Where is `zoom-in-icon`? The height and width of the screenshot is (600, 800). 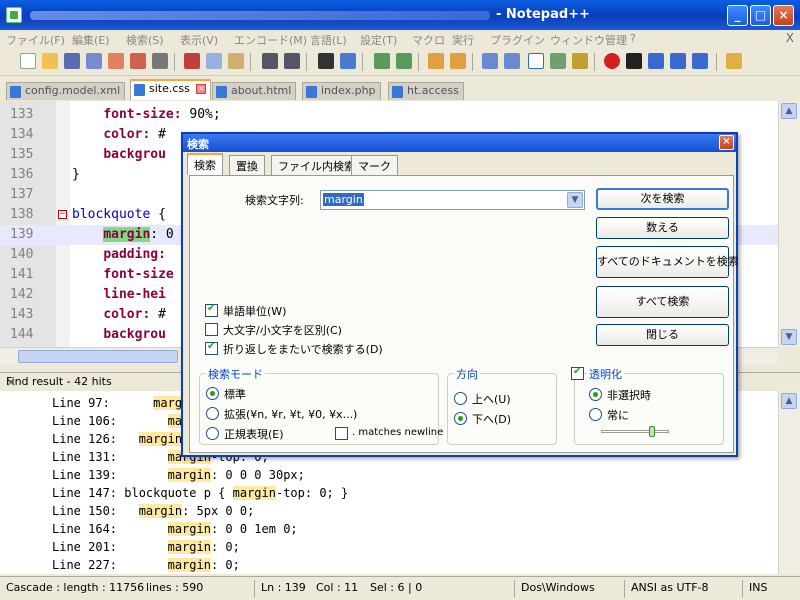
zoom-in-icon is located at coordinates (382, 61).